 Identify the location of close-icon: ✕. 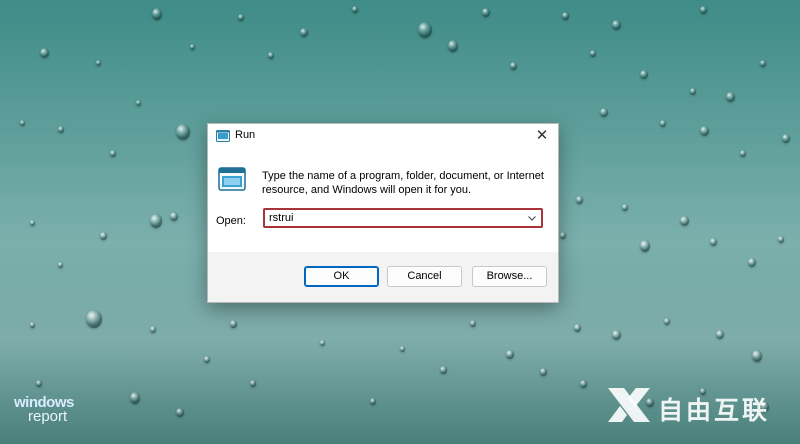
(542, 135).